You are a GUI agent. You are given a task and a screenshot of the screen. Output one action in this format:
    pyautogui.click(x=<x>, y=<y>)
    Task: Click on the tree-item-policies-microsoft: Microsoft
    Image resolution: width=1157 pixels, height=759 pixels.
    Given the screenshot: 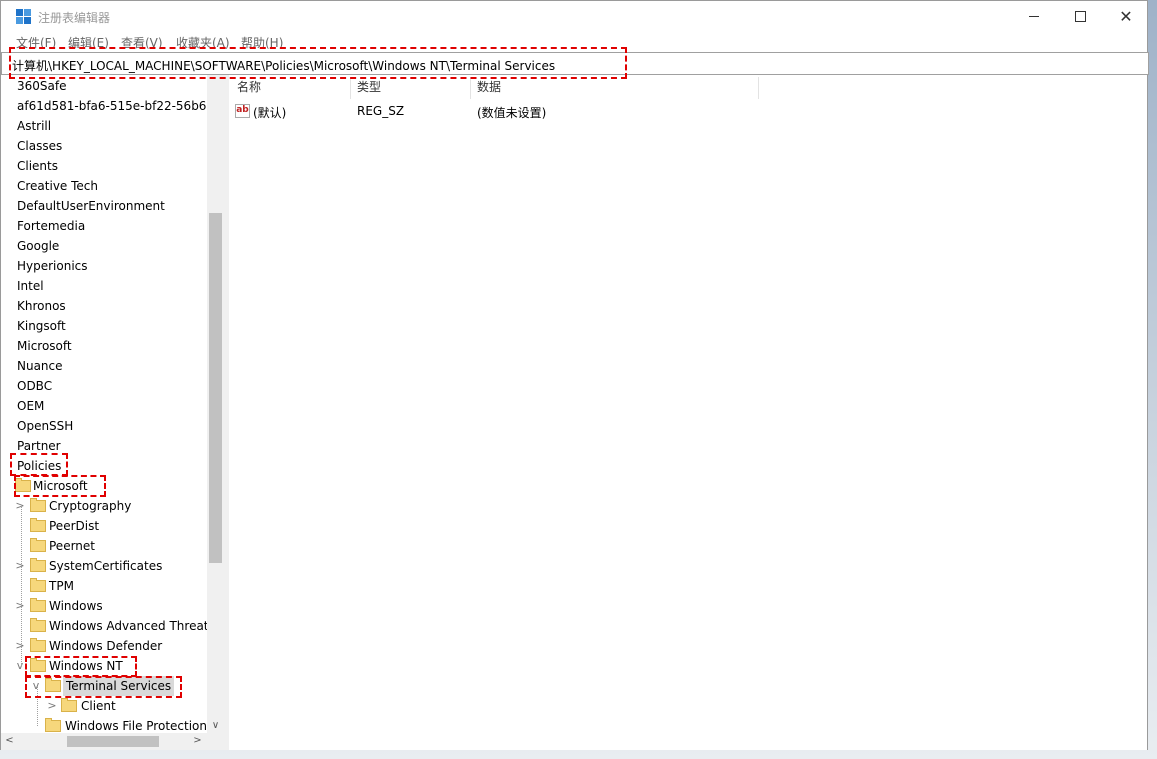 What is the action you would take?
    pyautogui.click(x=104, y=486)
    